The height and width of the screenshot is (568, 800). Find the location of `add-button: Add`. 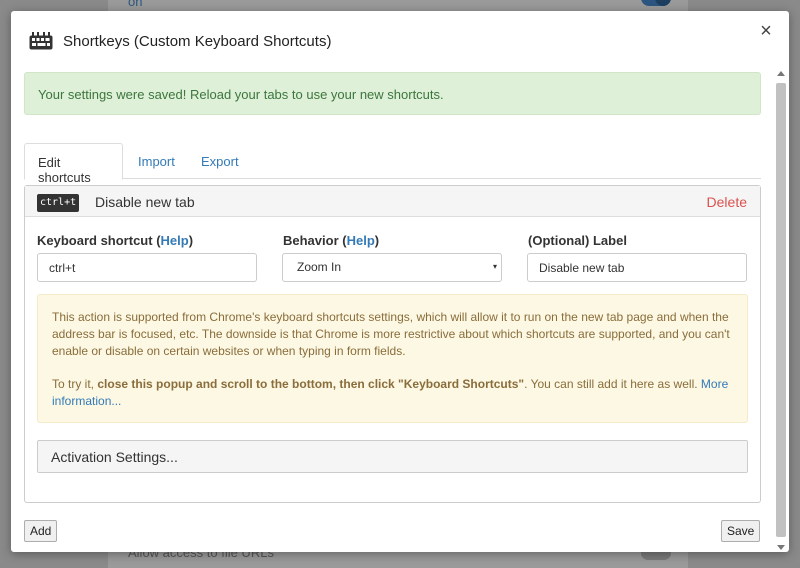

add-button: Add is located at coordinates (41, 531).